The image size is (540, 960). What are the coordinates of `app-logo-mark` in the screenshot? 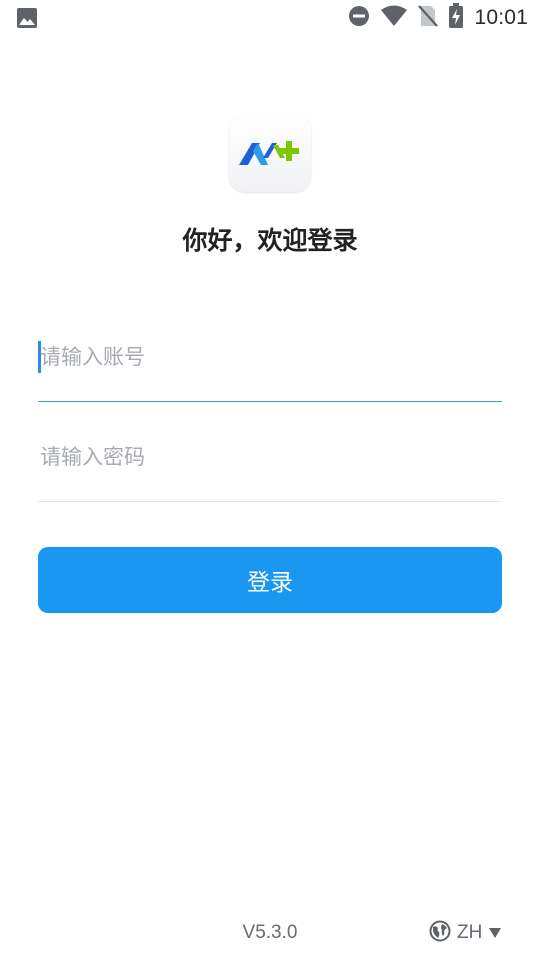 It's located at (269, 153).